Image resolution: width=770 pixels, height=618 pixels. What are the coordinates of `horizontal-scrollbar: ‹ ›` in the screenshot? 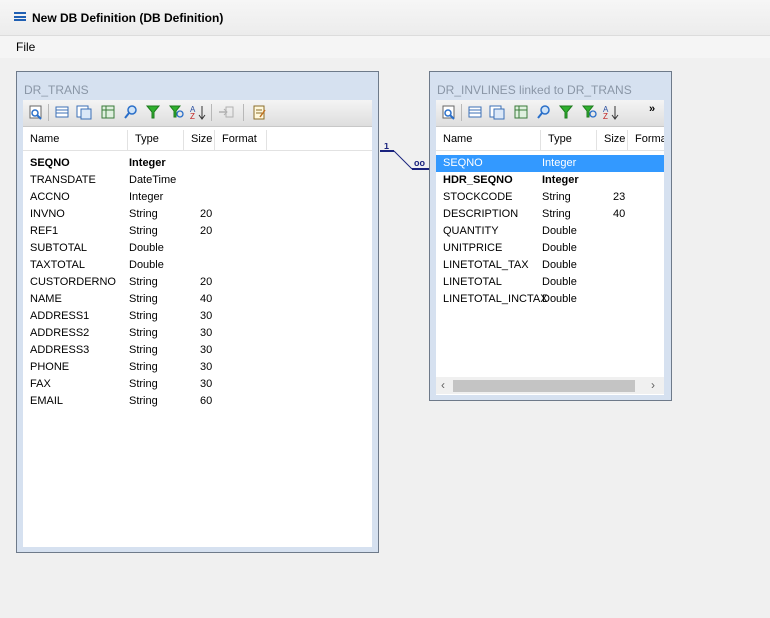 It's located at (550, 385).